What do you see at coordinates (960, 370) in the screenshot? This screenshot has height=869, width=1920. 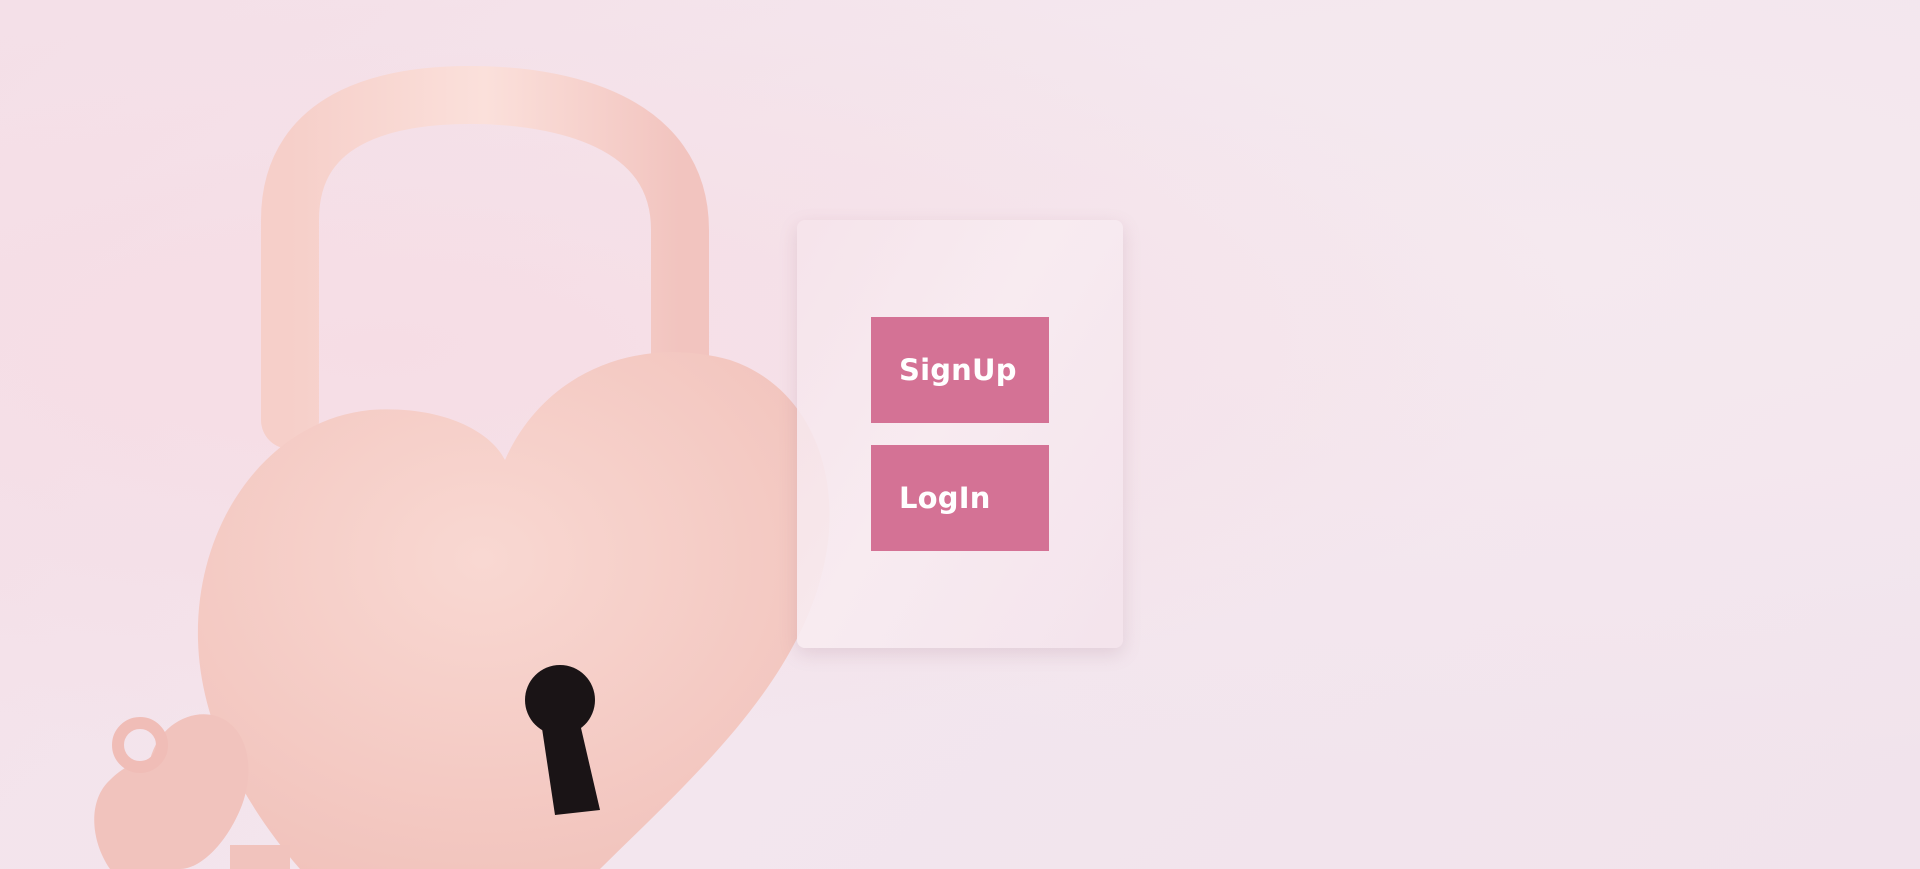 I see `signup-button: SignUp` at bounding box center [960, 370].